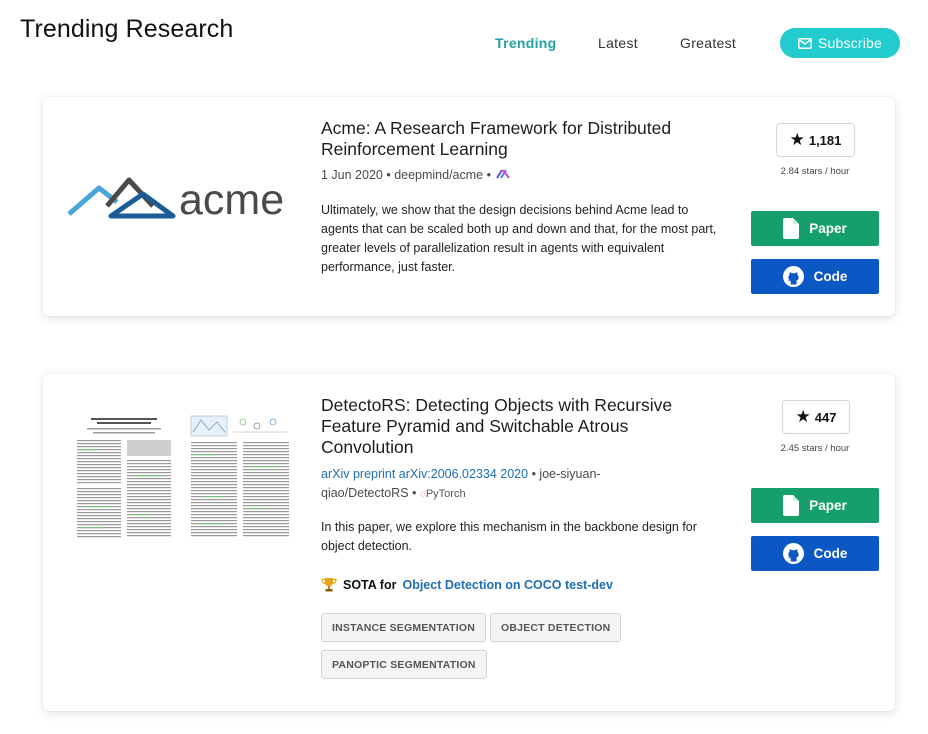 This screenshot has height=734, width=928. I want to click on nav-latest: Latest, so click(618, 43).